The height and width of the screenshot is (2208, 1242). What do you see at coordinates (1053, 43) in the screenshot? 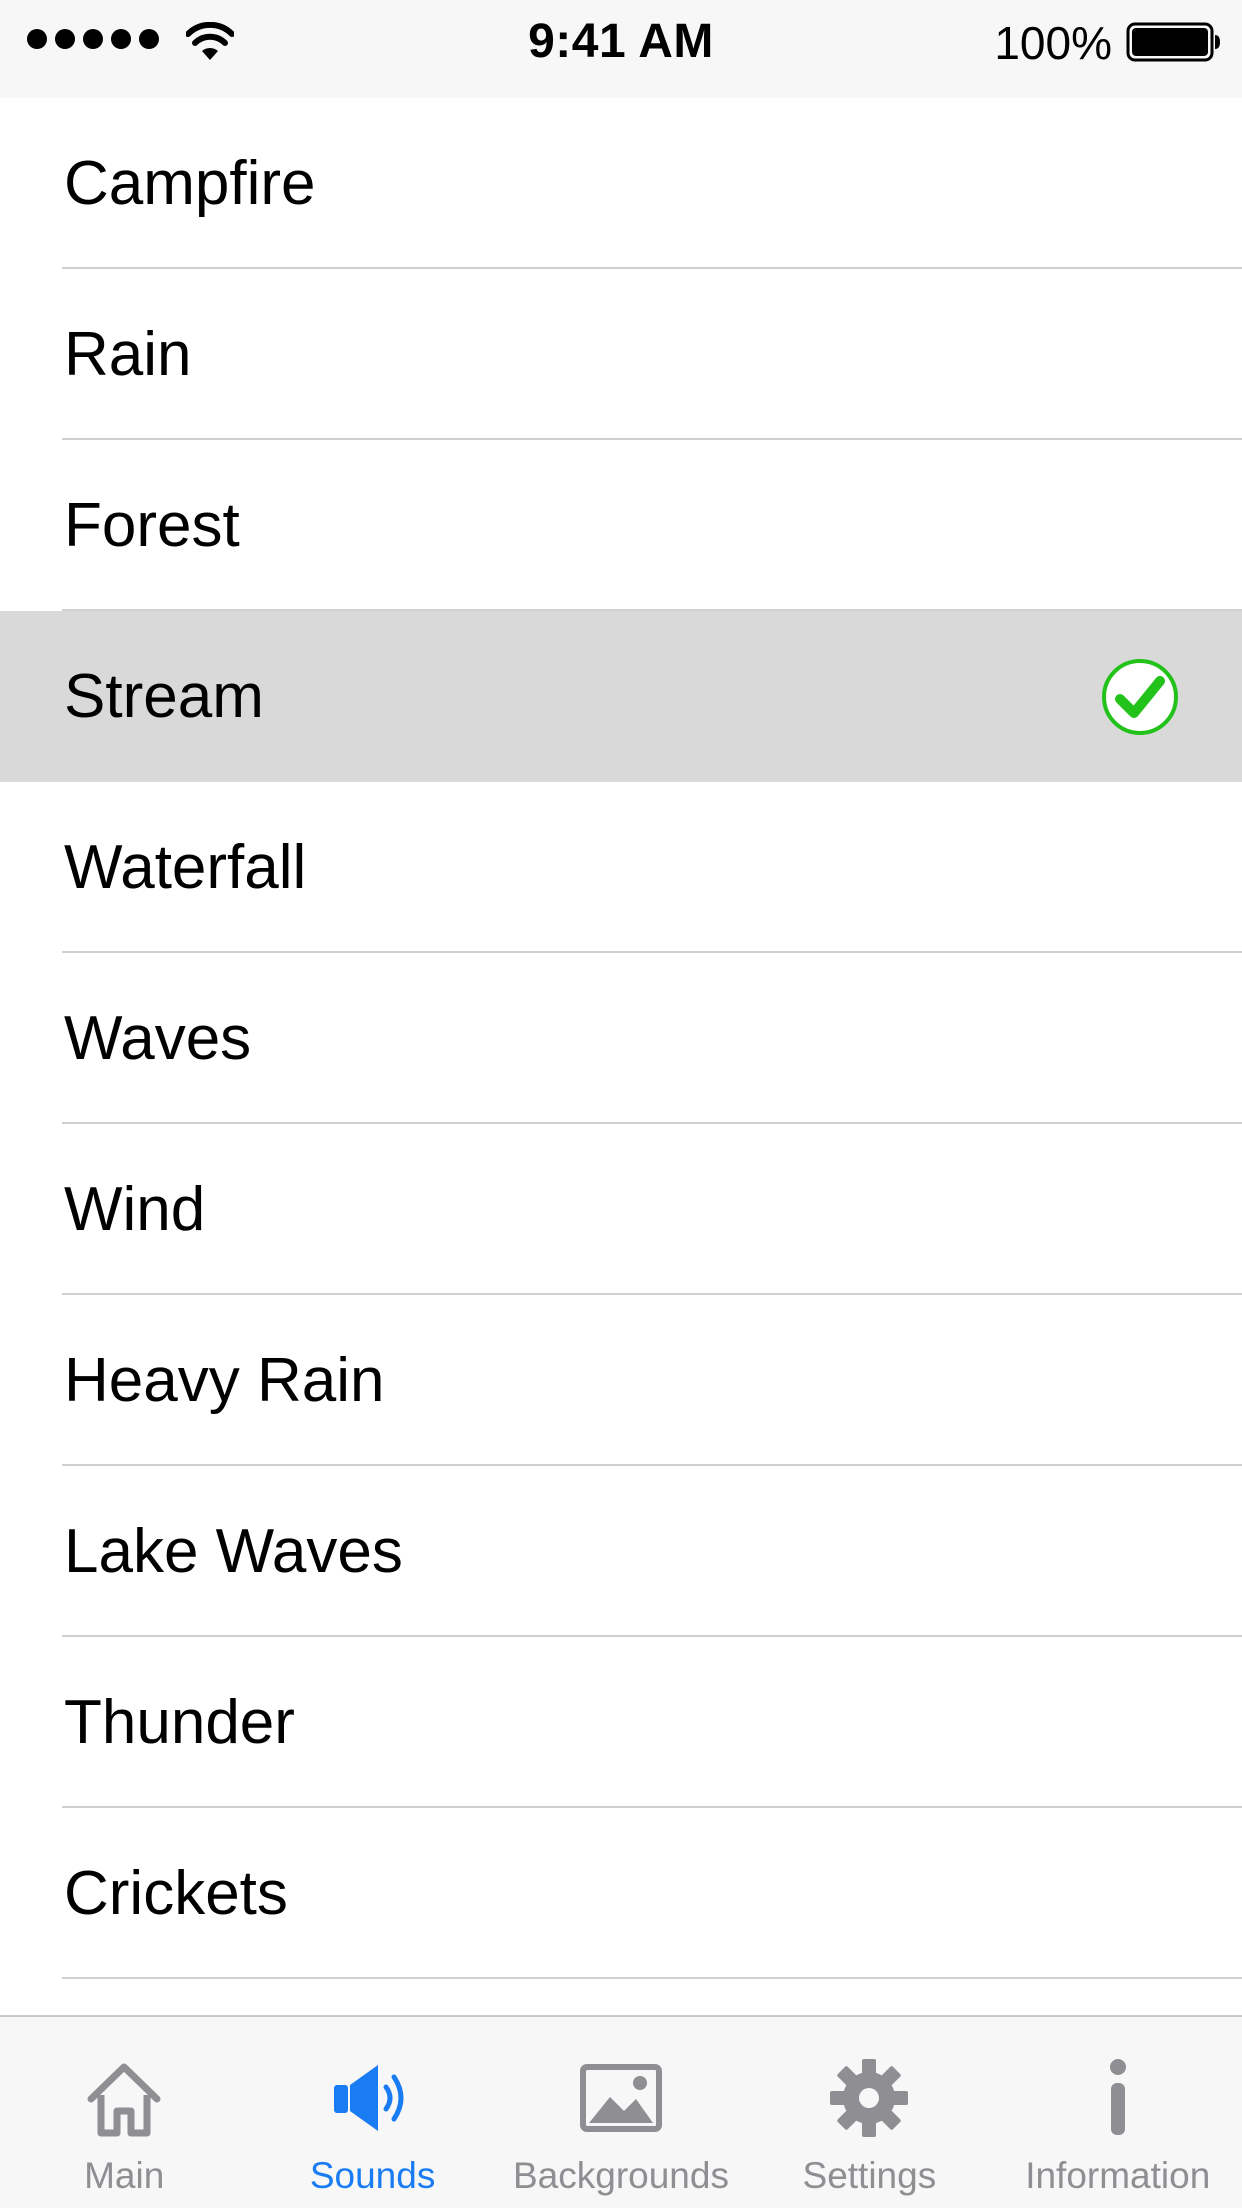
I see `battery-percentage: 100%` at bounding box center [1053, 43].